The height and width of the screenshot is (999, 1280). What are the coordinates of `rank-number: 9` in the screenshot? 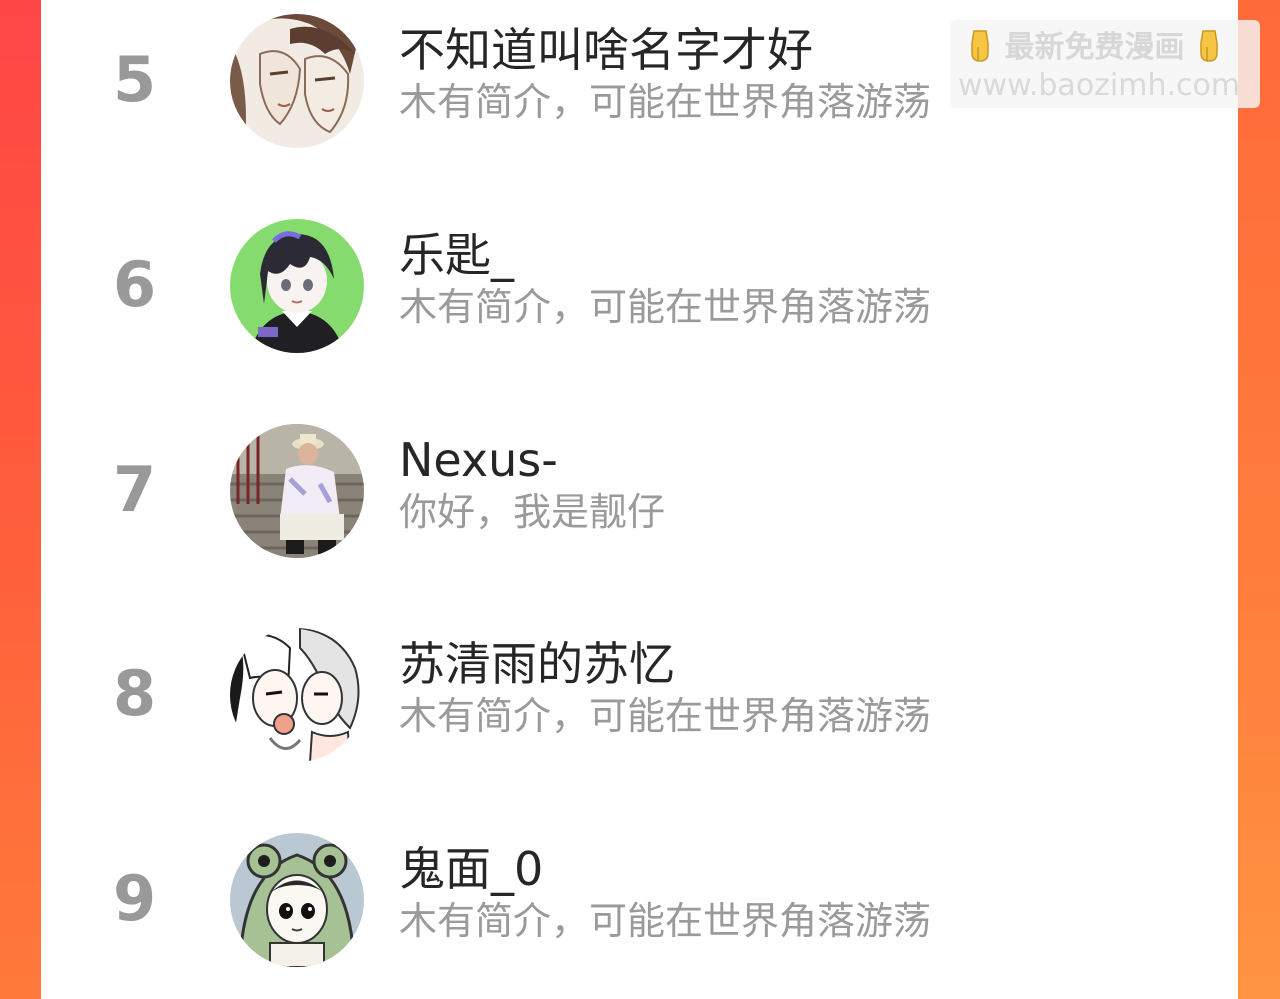 It's located at (135, 898).